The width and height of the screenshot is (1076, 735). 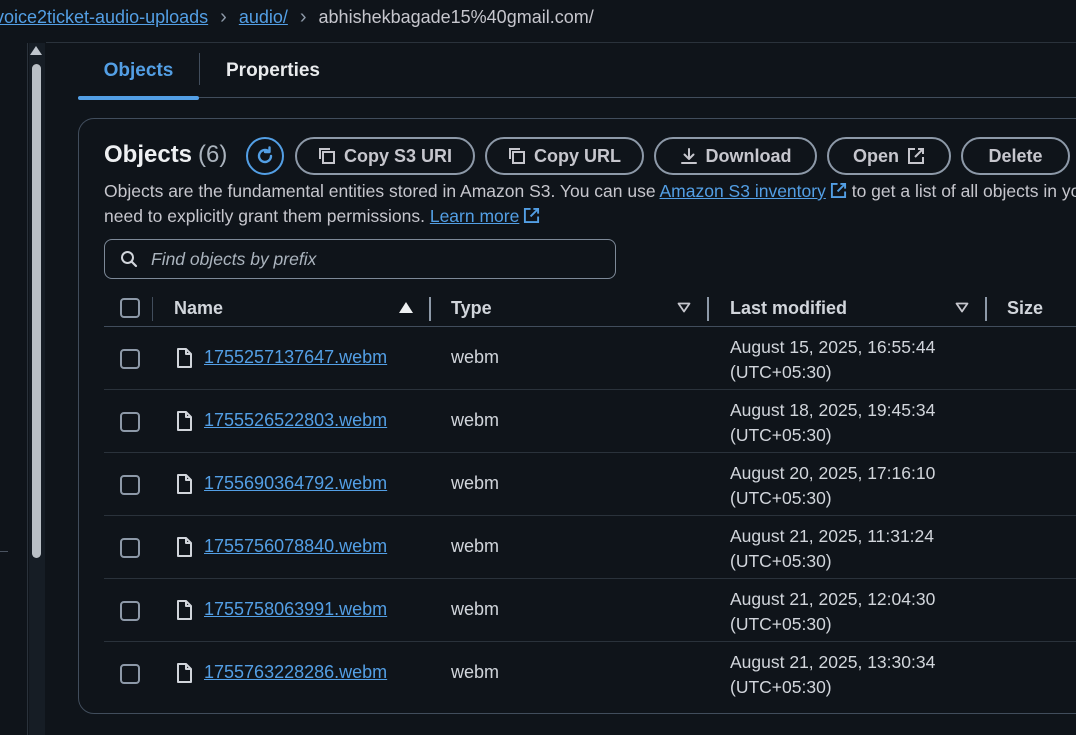 I want to click on open-button: Open, so click(x=889, y=156).